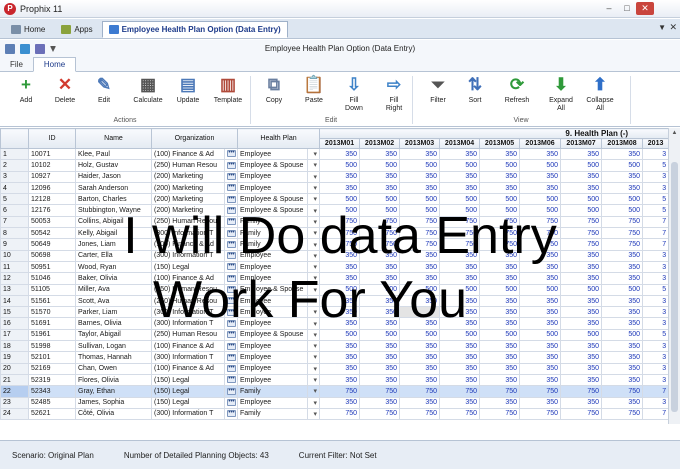  Describe the element at coordinates (113, 210) in the screenshot. I see `name-cell: Stubbington, Wayne` at that location.